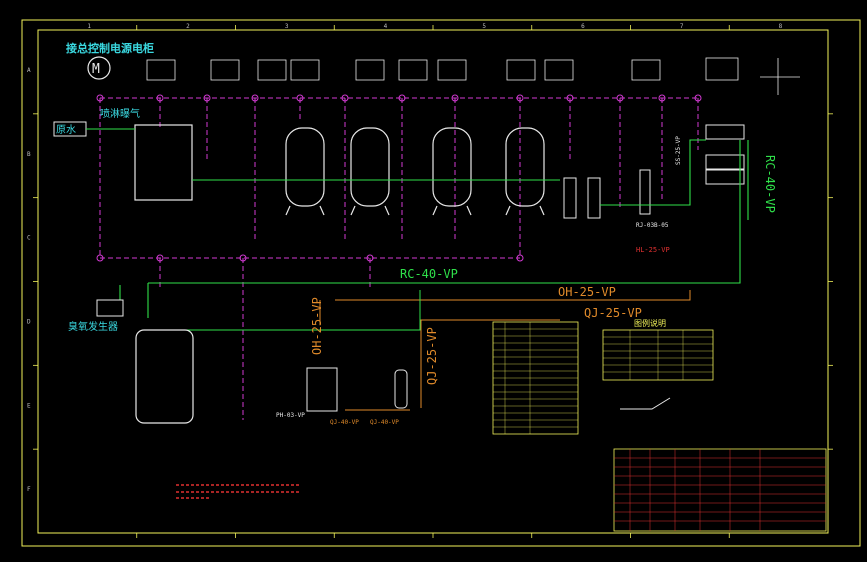 This screenshot has height=562, width=867. What do you see at coordinates (89, 26) in the screenshot?
I see `border-number: 1` at bounding box center [89, 26].